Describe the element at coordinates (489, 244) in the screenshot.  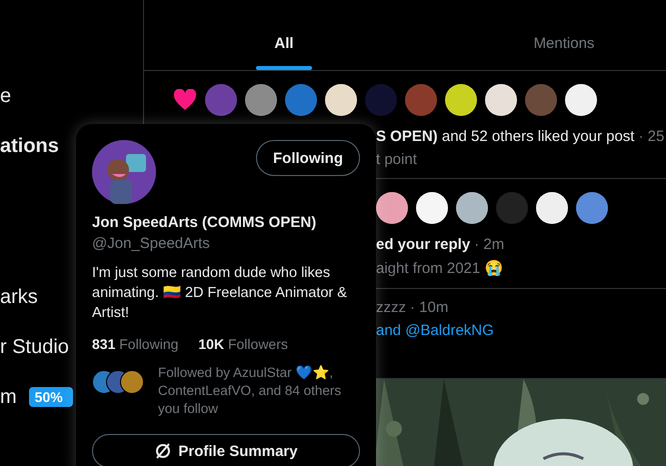
I see `timestamp: · 2m` at that location.